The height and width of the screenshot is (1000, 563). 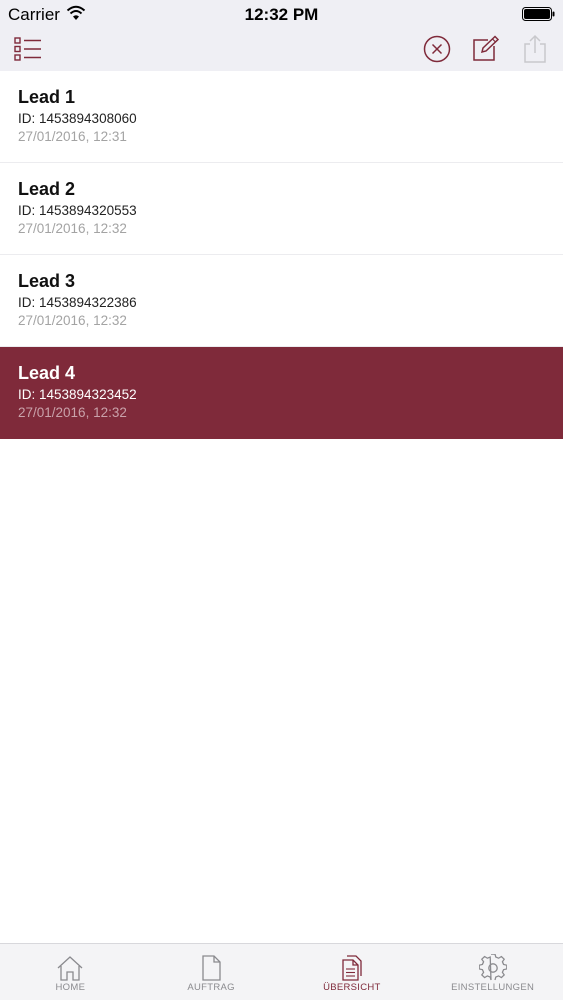 What do you see at coordinates (77, 118) in the screenshot?
I see `lead-id: ID: 1453894308060` at bounding box center [77, 118].